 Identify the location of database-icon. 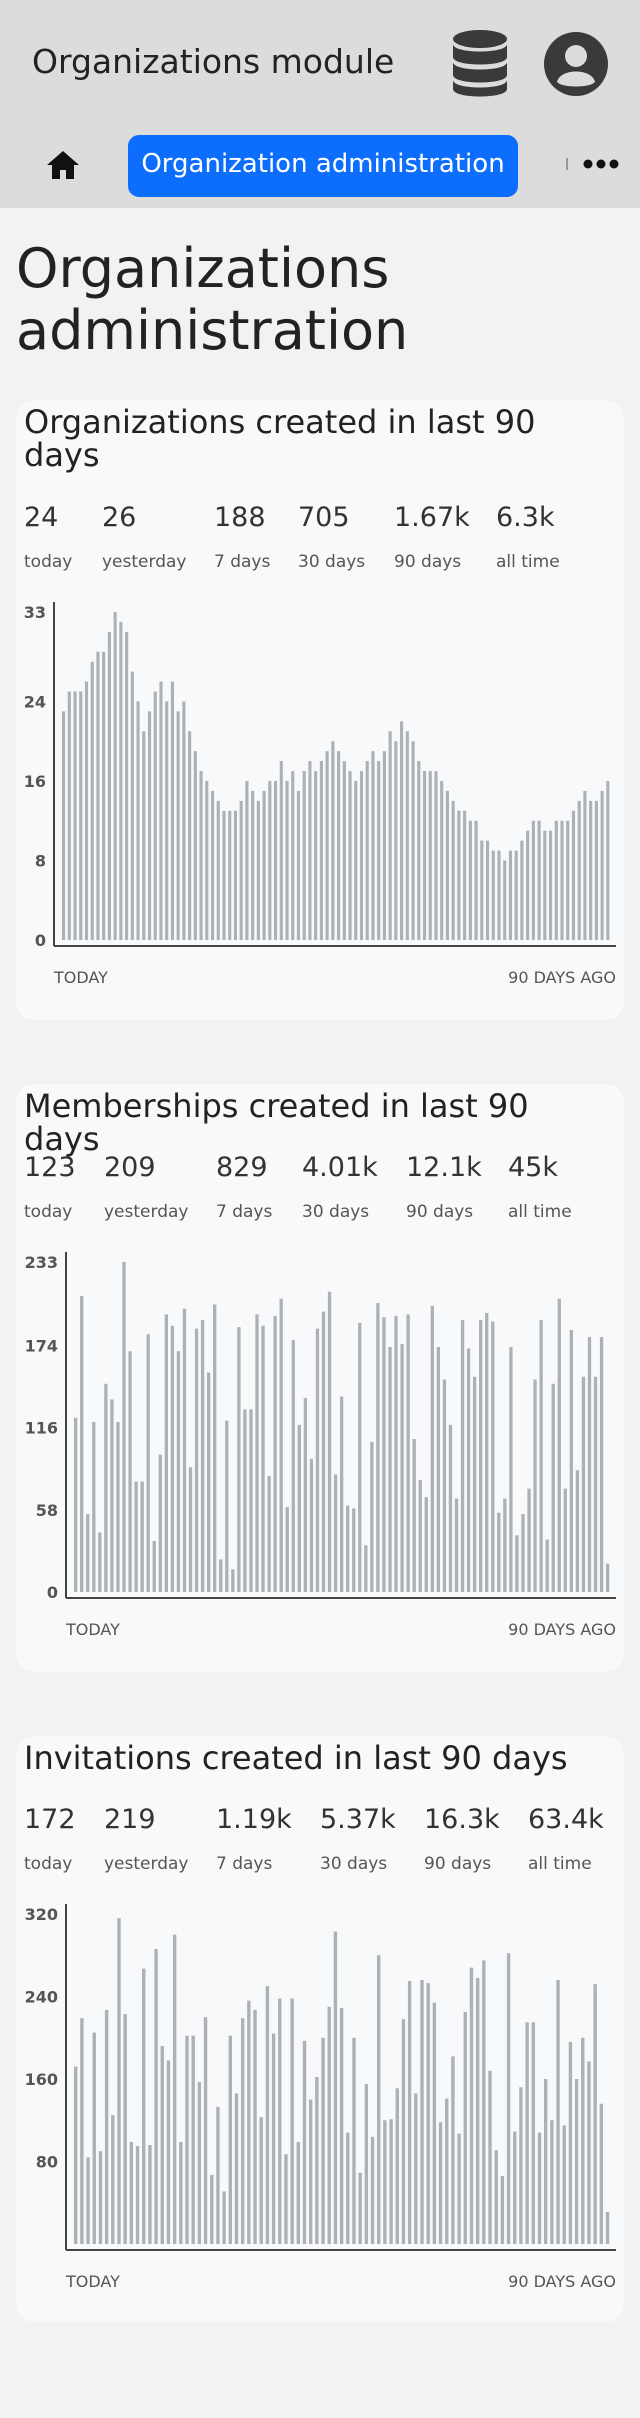
(480, 64).